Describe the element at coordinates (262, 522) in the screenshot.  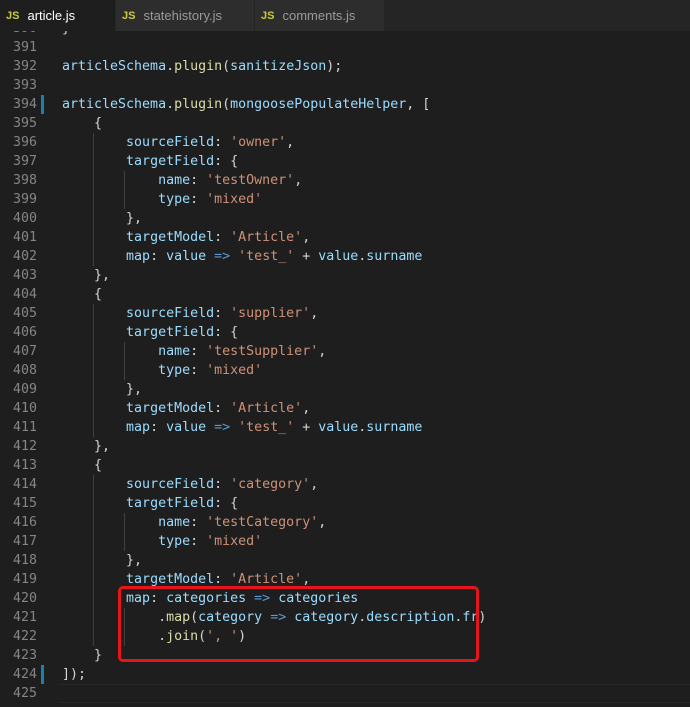
I see `code-token: 'testCategory'` at that location.